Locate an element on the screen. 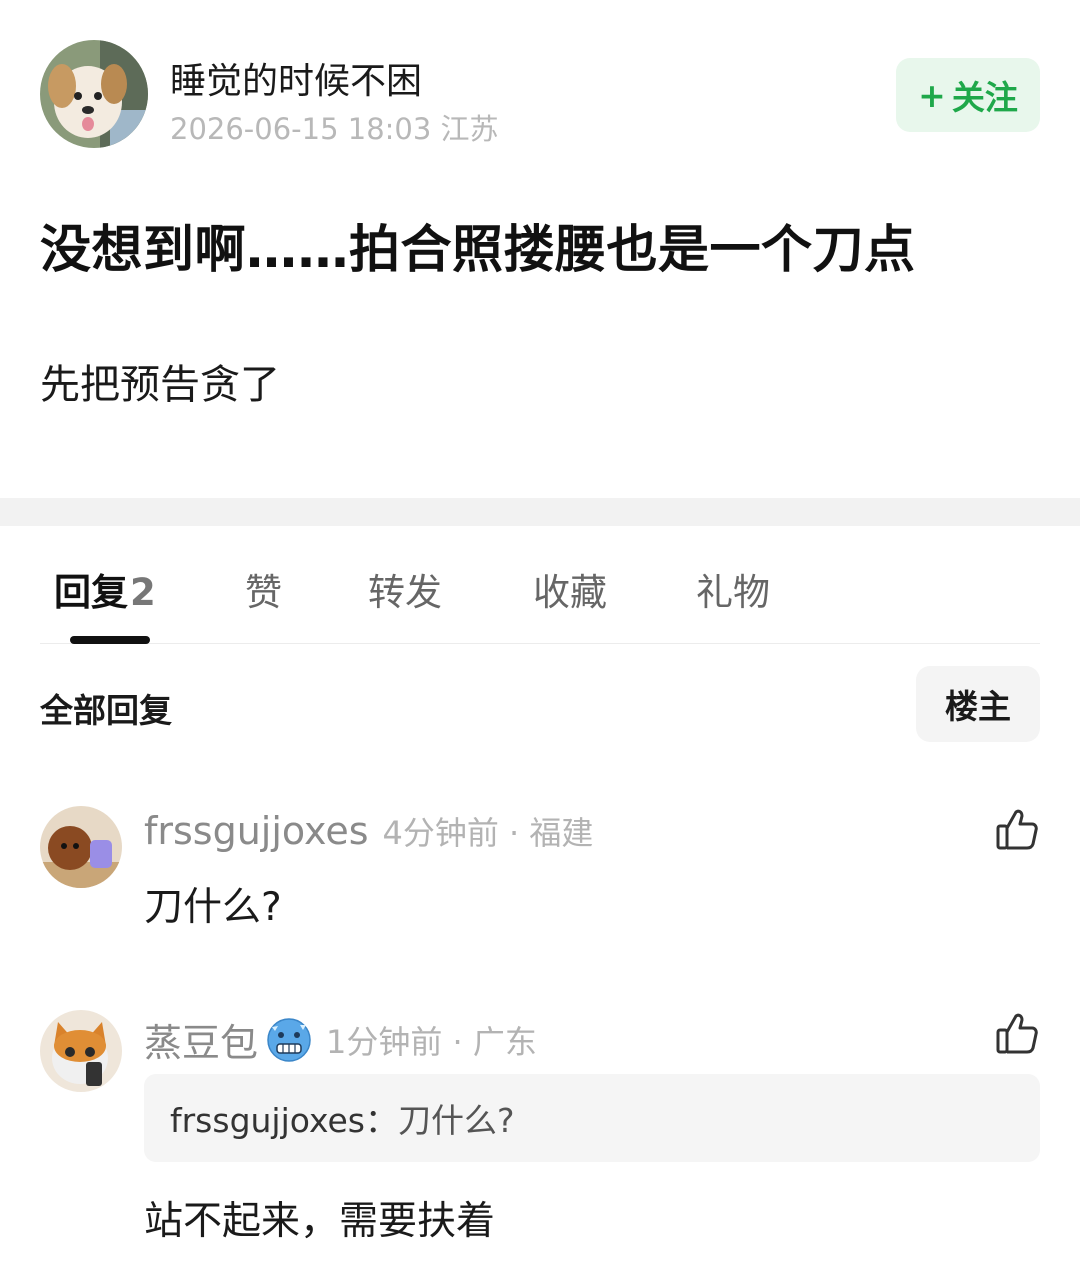 This screenshot has width=1080, height=1280. commenter-name: 蒸豆包 is located at coordinates (201, 1039).